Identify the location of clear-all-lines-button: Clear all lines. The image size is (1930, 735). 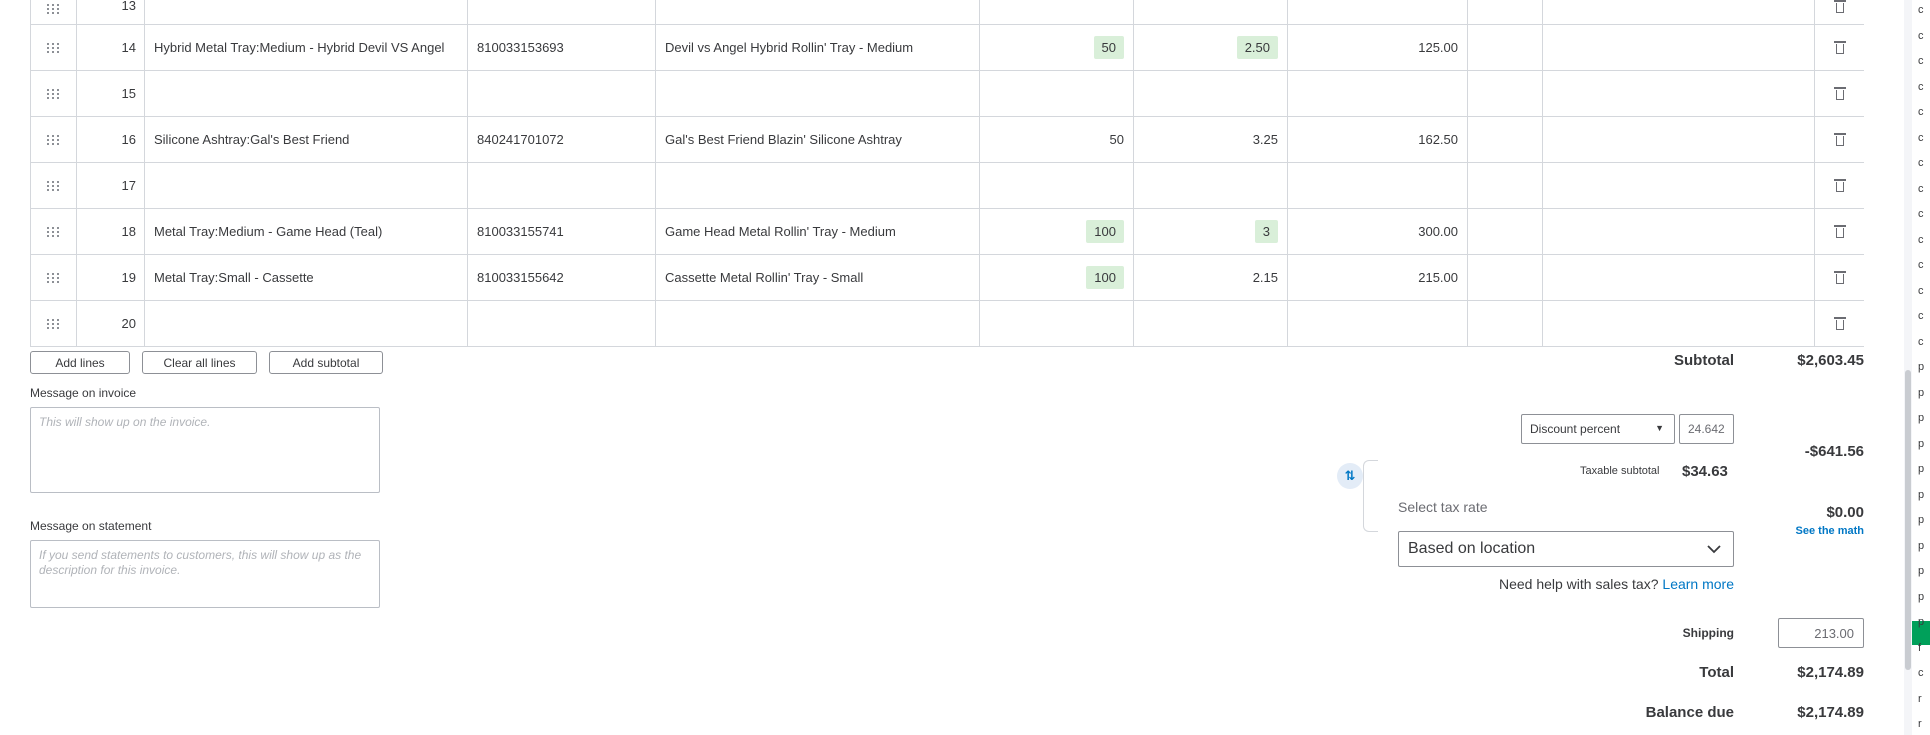
(199, 362).